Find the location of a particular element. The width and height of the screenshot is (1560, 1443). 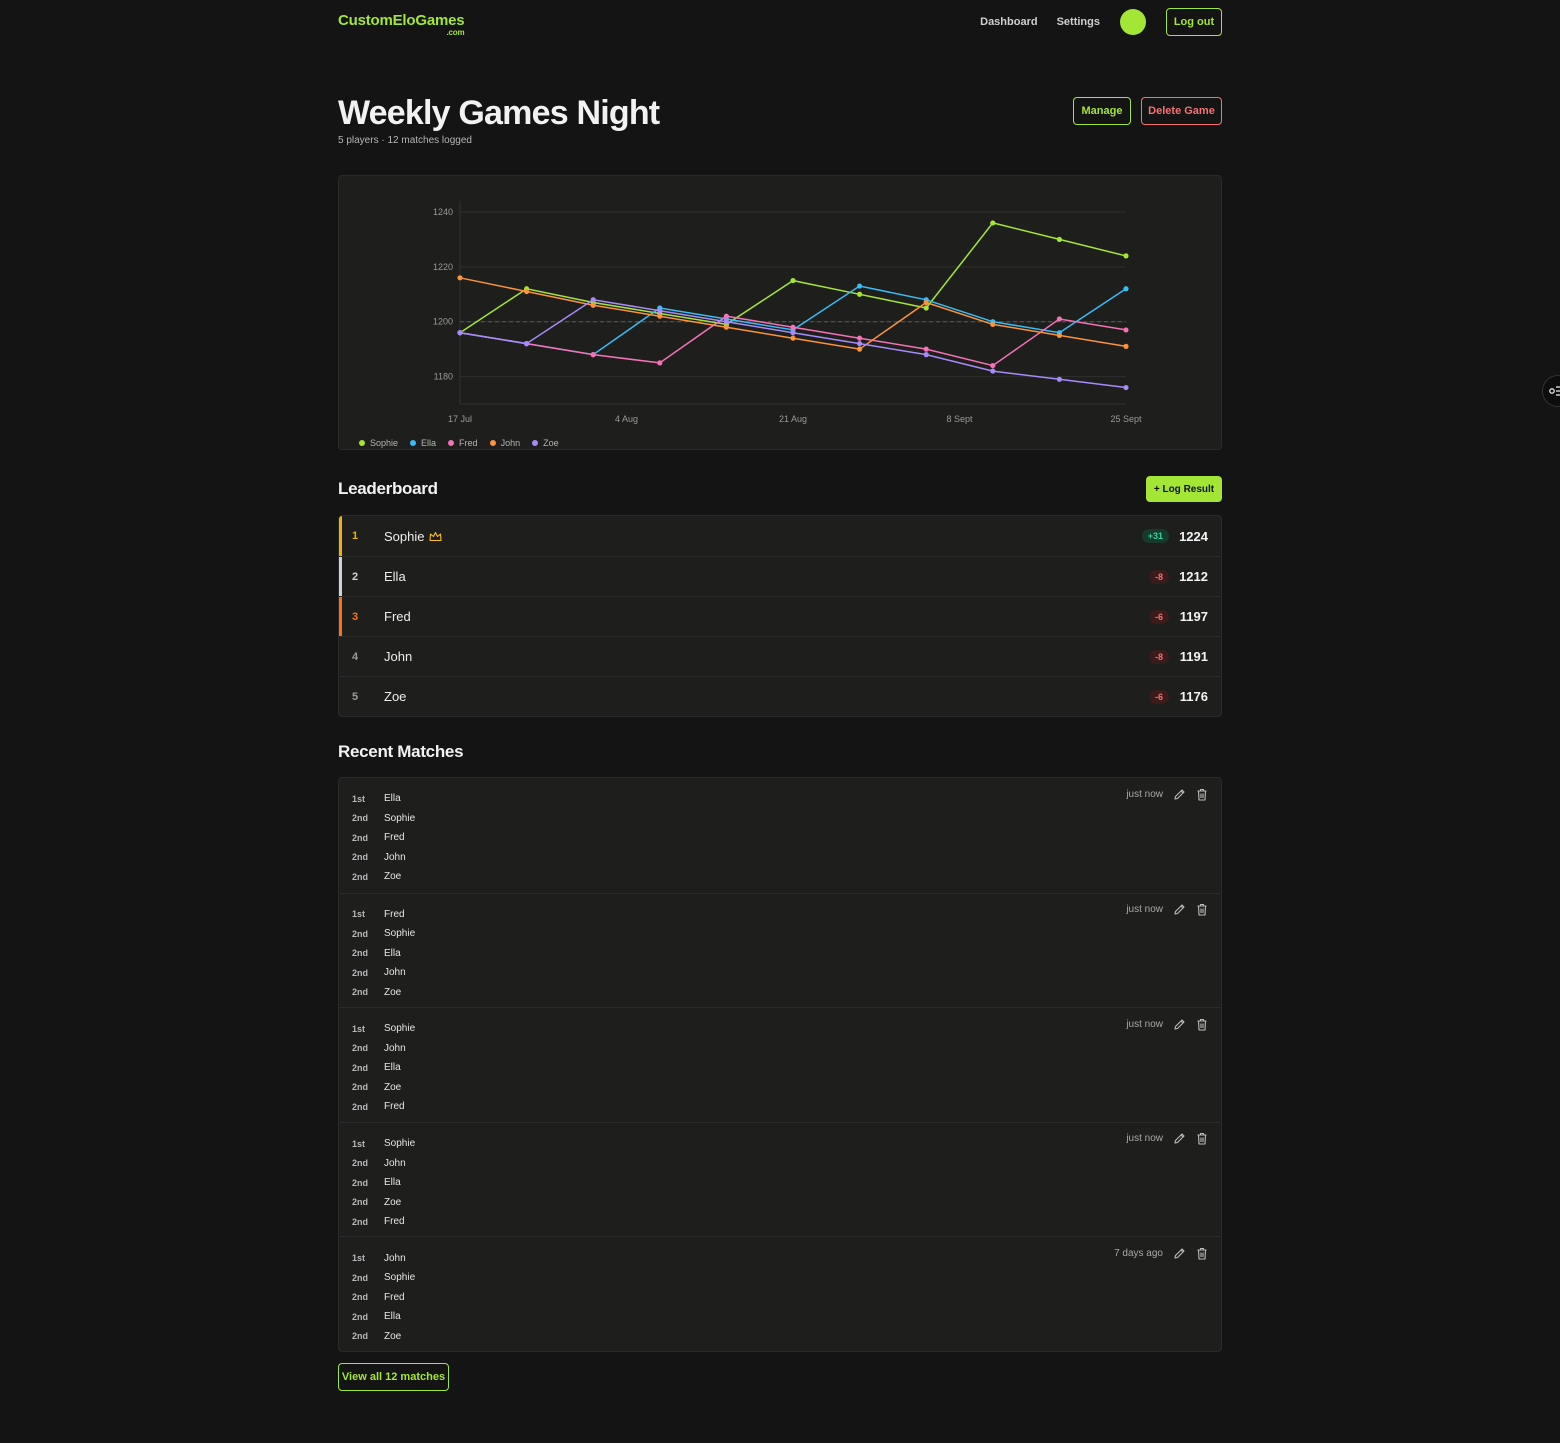

page-title: Weekly Games Night is located at coordinates (499, 113).